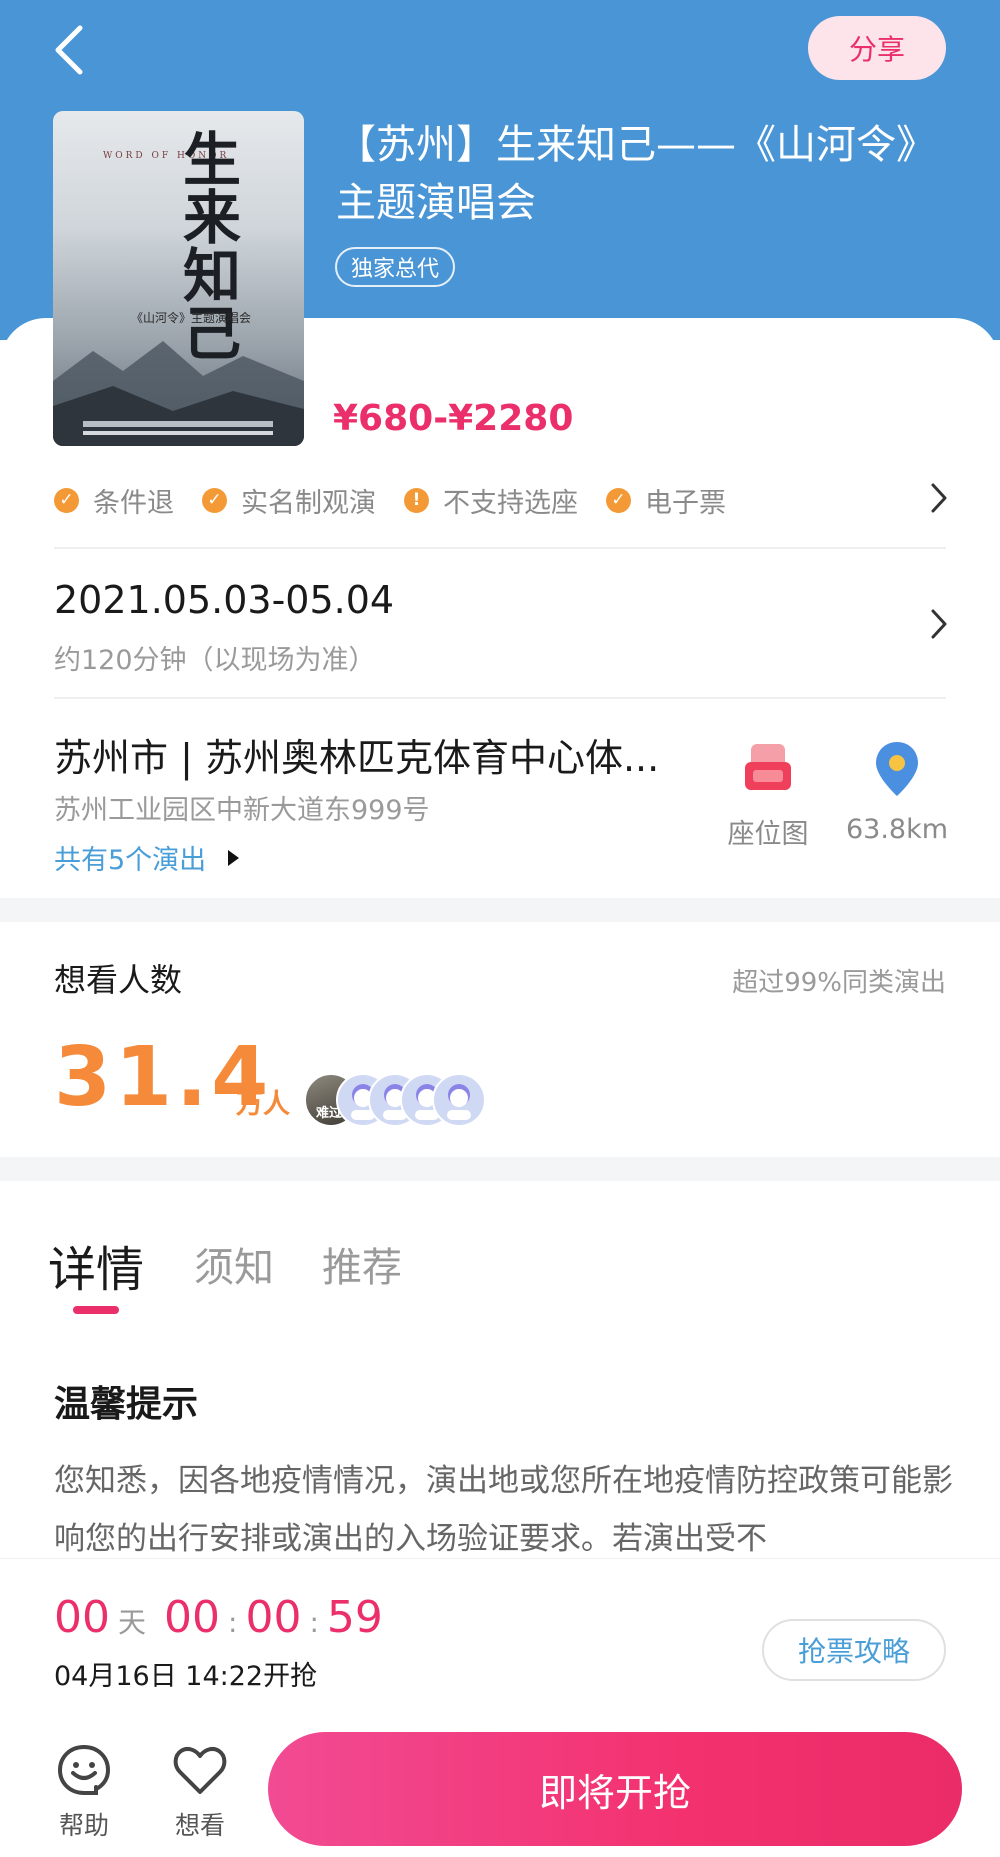  I want to click on countdown-timer: 00 天 00 : 00 : 59, so click(218, 1617).